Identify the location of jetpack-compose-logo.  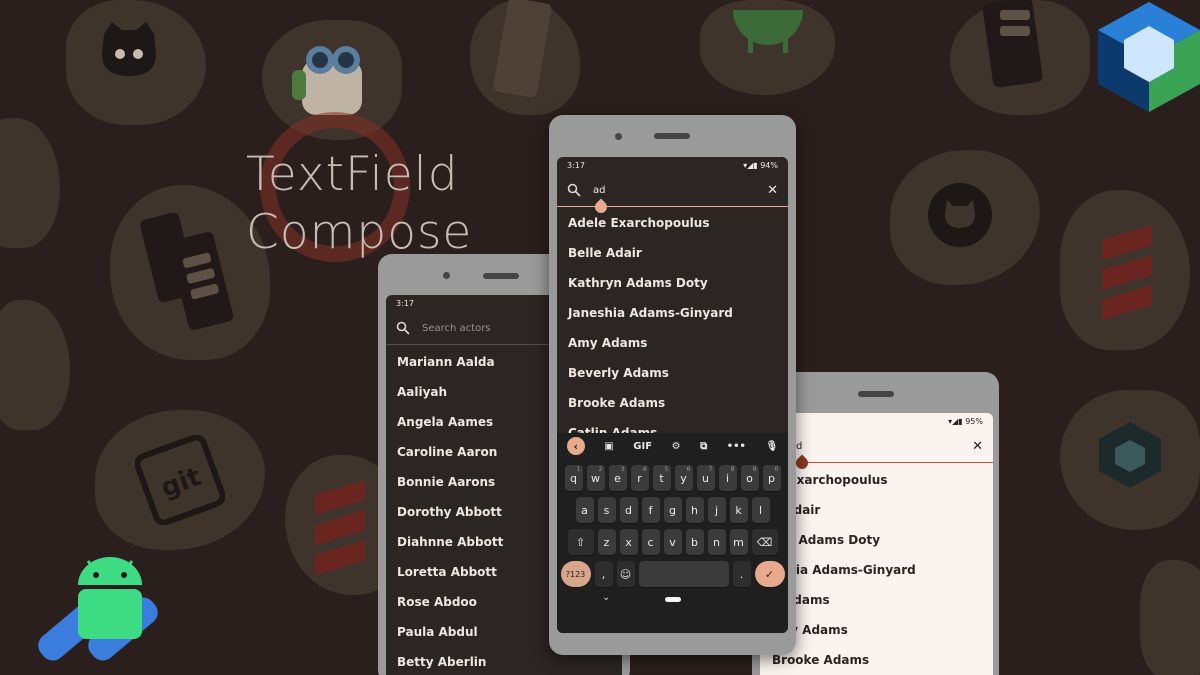
(1149, 57).